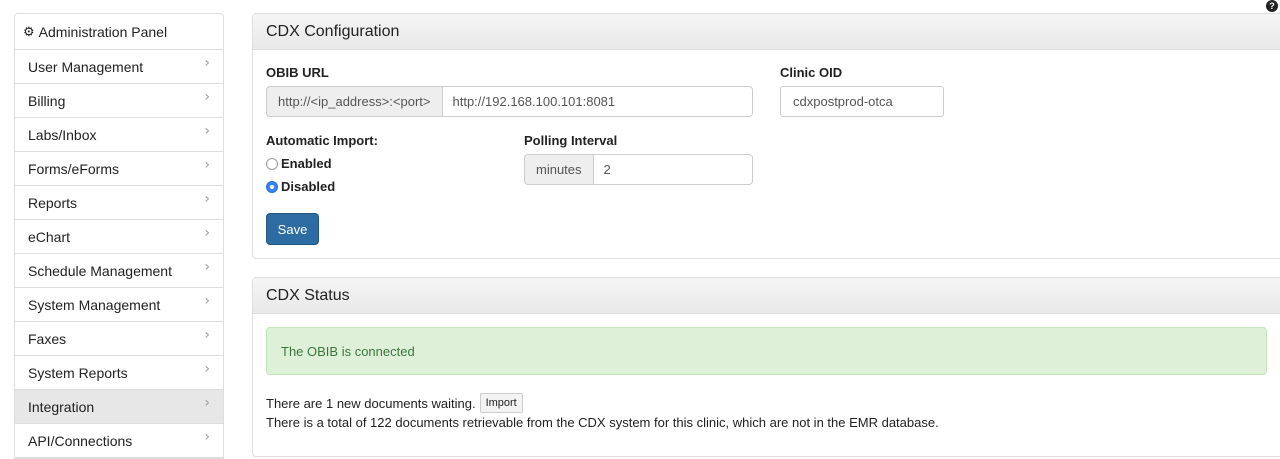 The height and width of the screenshot is (459, 1280). What do you see at coordinates (766, 296) in the screenshot?
I see `panel-title: CDX Status` at bounding box center [766, 296].